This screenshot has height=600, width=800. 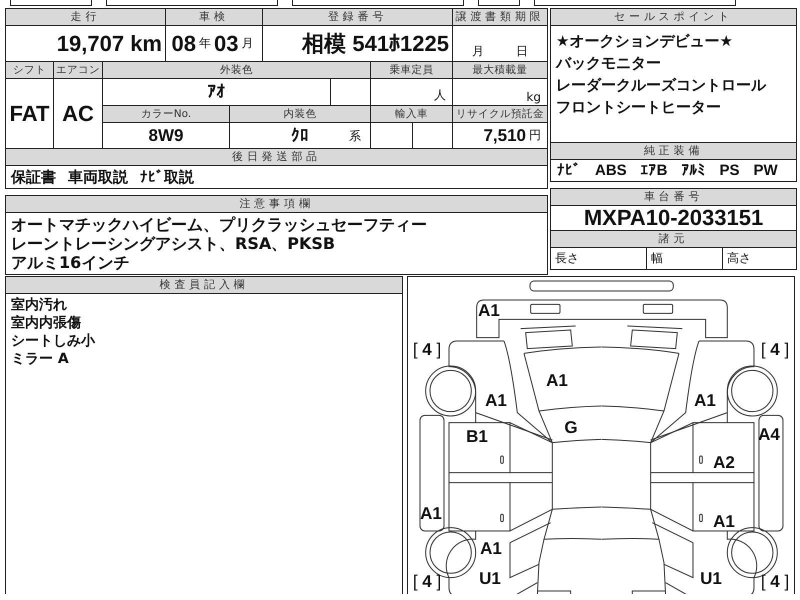 I want to click on sales-point-line: ★オークションデビュー★, so click(x=645, y=41).